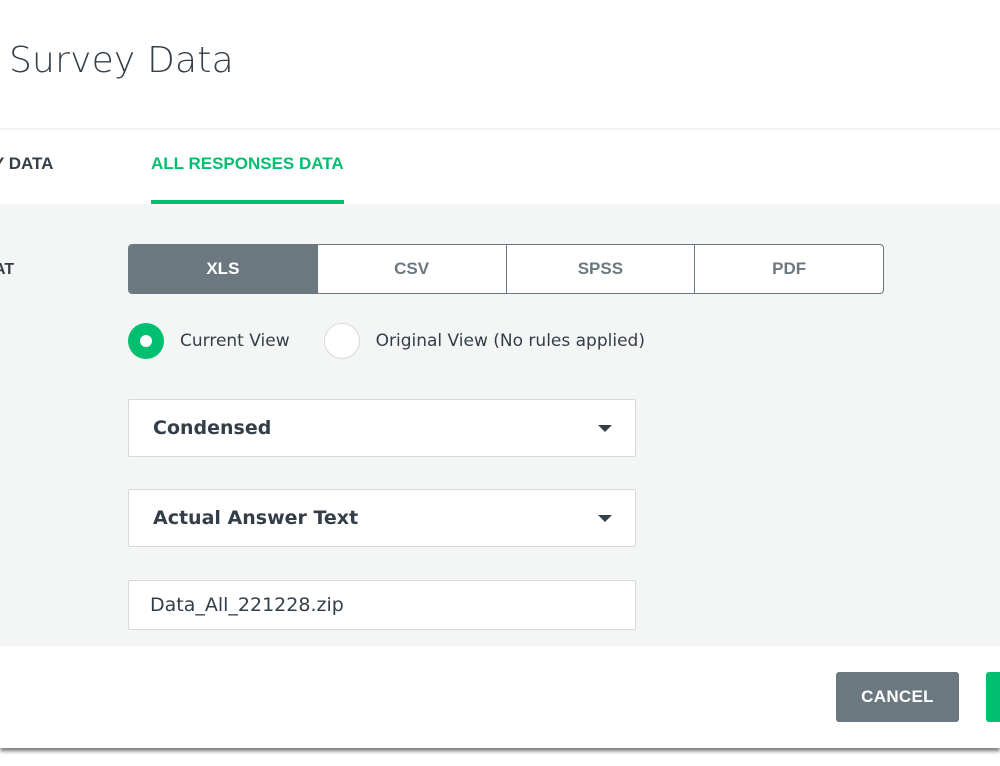  I want to click on current-view-label: Current View, so click(235, 341).